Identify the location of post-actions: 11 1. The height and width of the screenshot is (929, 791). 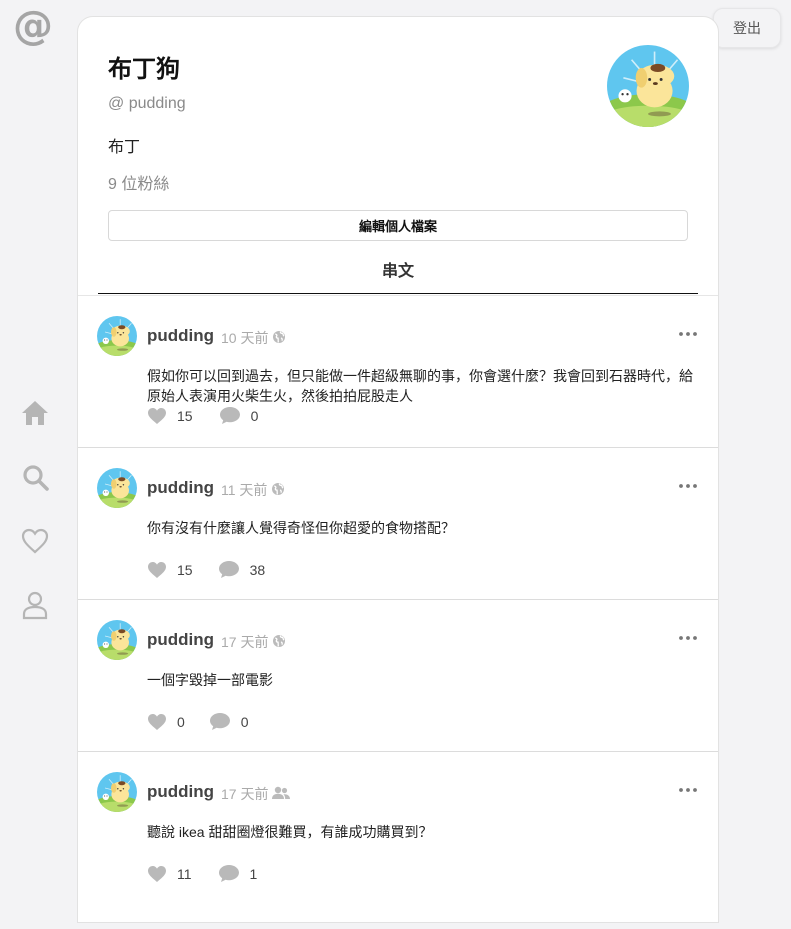
(202, 873).